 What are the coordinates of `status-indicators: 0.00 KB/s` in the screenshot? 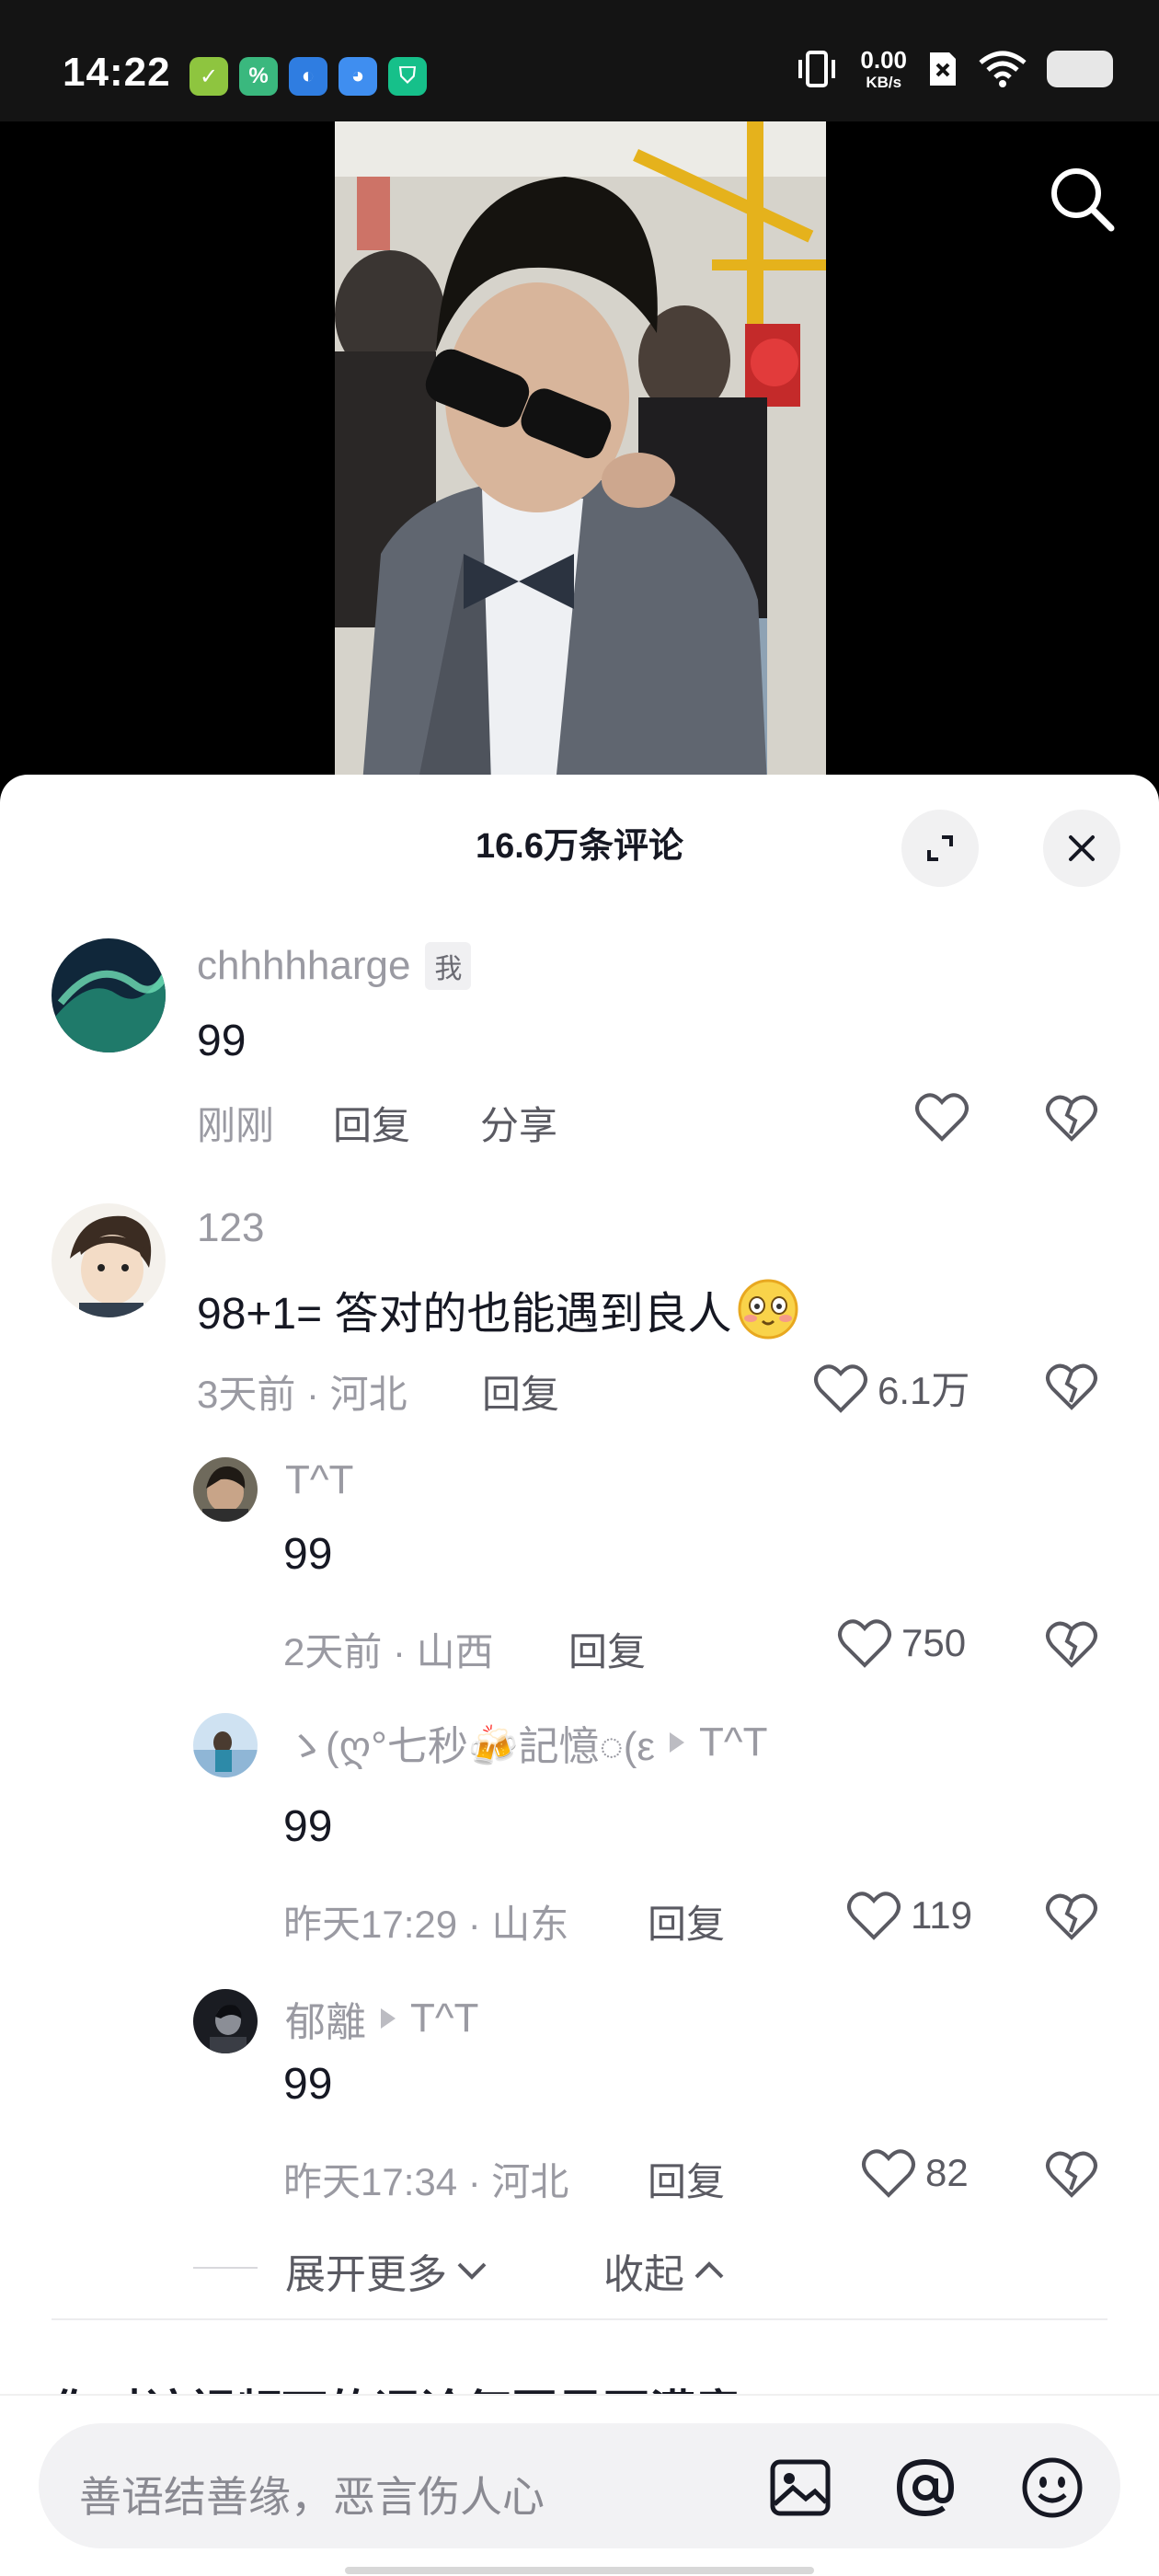 It's located at (953, 69).